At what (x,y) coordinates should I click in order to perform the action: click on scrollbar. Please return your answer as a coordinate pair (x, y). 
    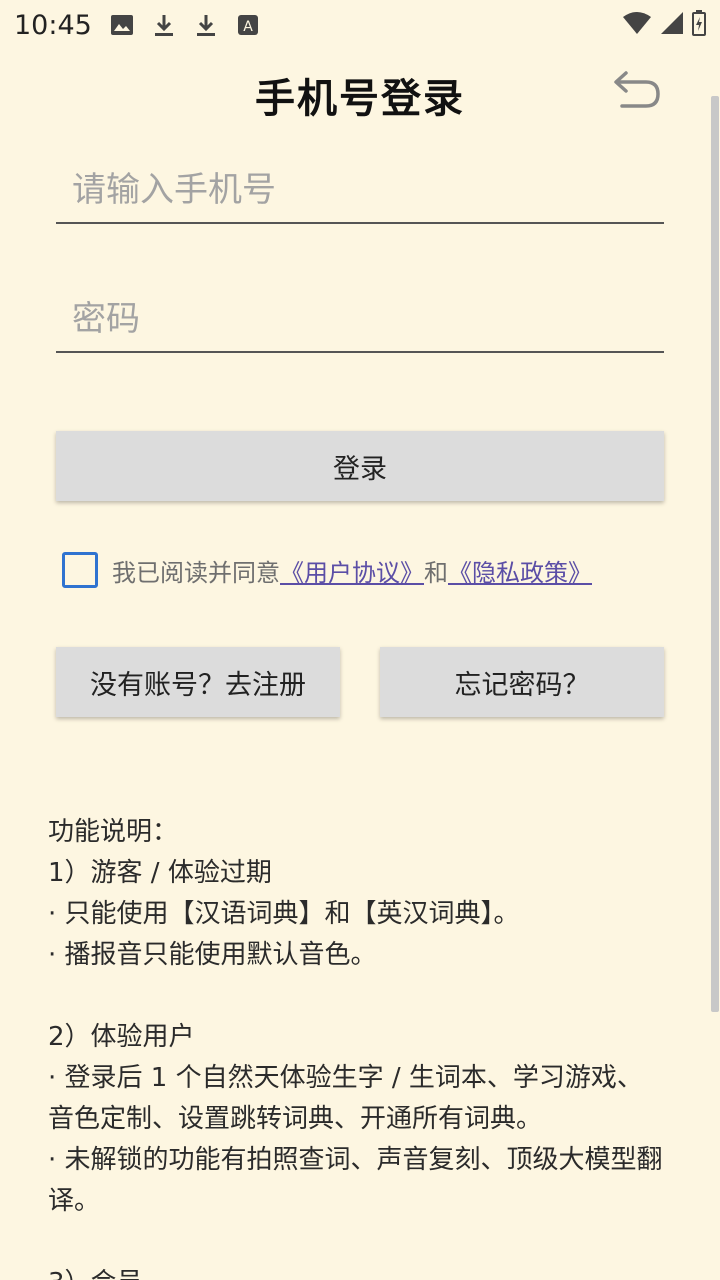
    Looking at the image, I should click on (715, 554).